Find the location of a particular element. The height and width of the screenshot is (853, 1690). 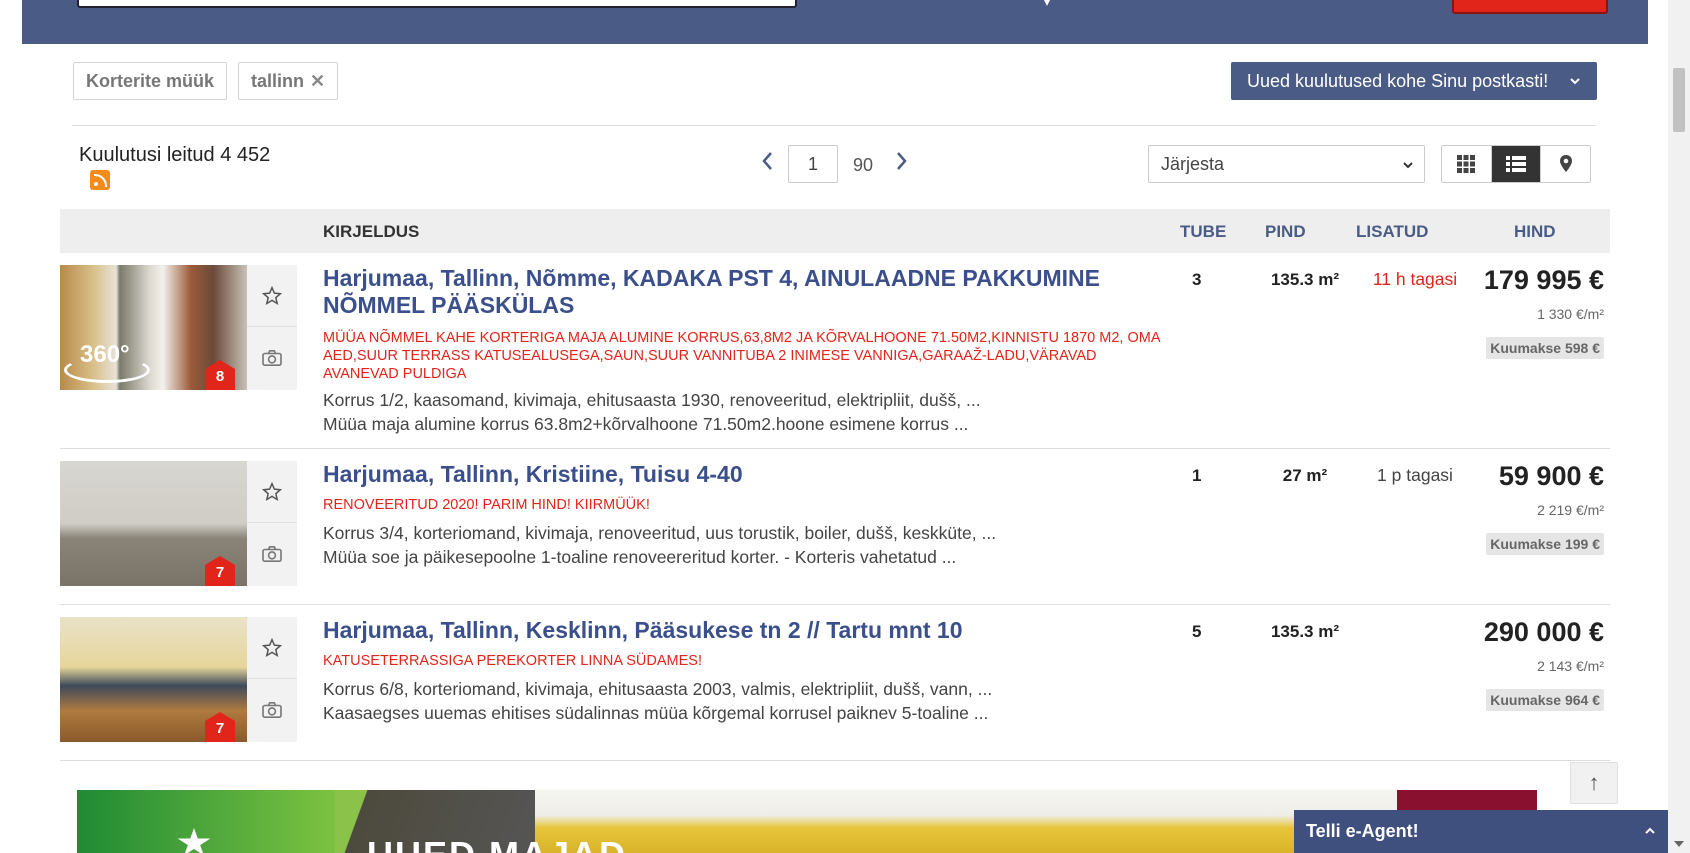

listing-table-header: KIRJELDUS TUBE PIND LISATUD HIND is located at coordinates (835, 231).